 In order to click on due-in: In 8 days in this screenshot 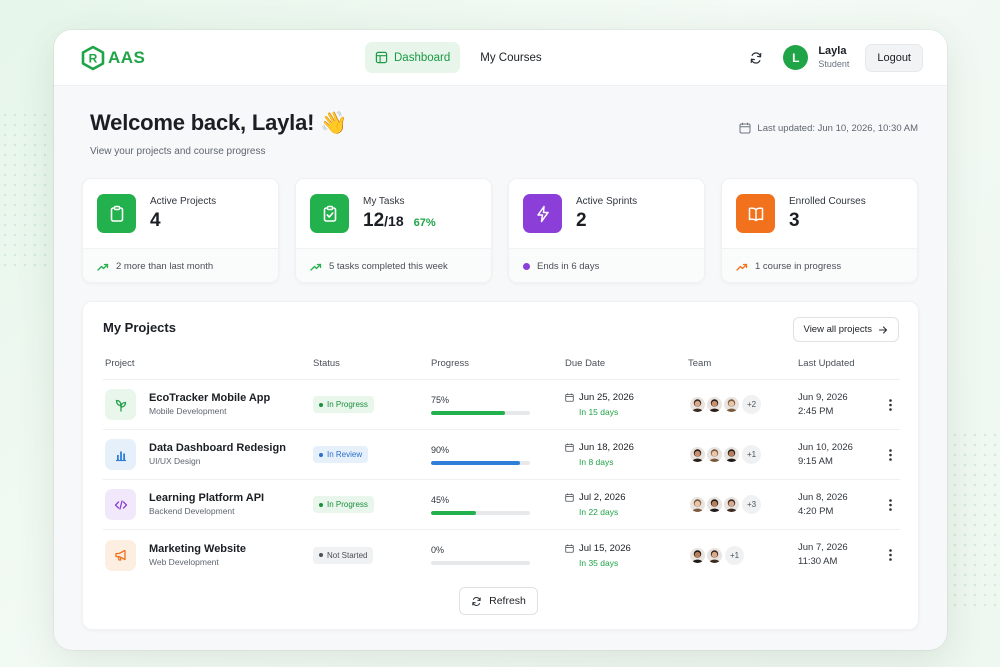, I will do `click(596, 462)`.